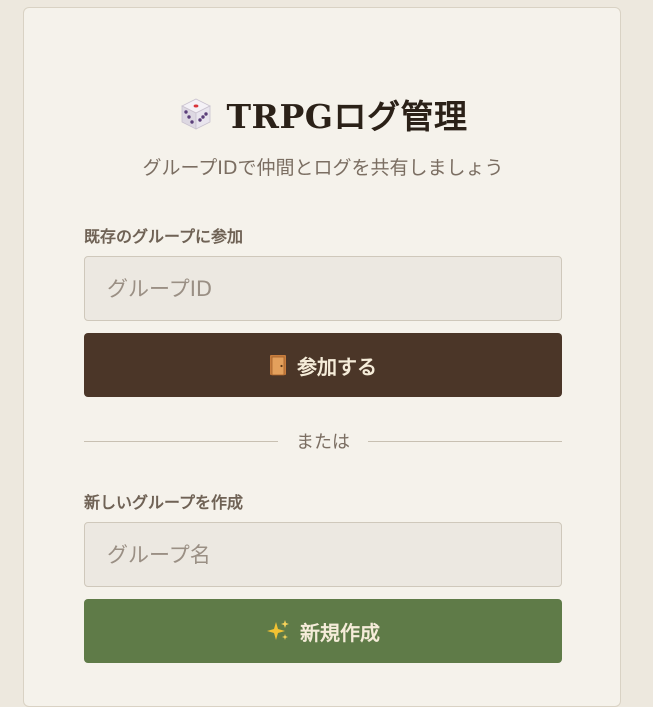 This screenshot has height=707, width=653. I want to click on create-section-label: 新しいグループを作成, so click(164, 502).